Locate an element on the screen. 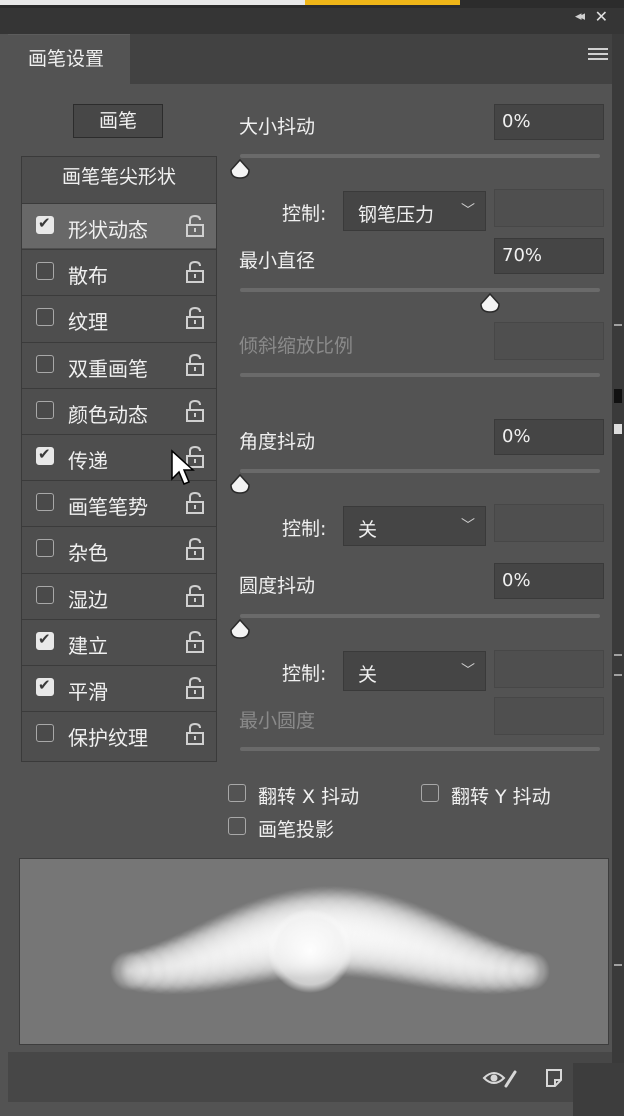  footer-corner is located at coordinates (598, 1089).